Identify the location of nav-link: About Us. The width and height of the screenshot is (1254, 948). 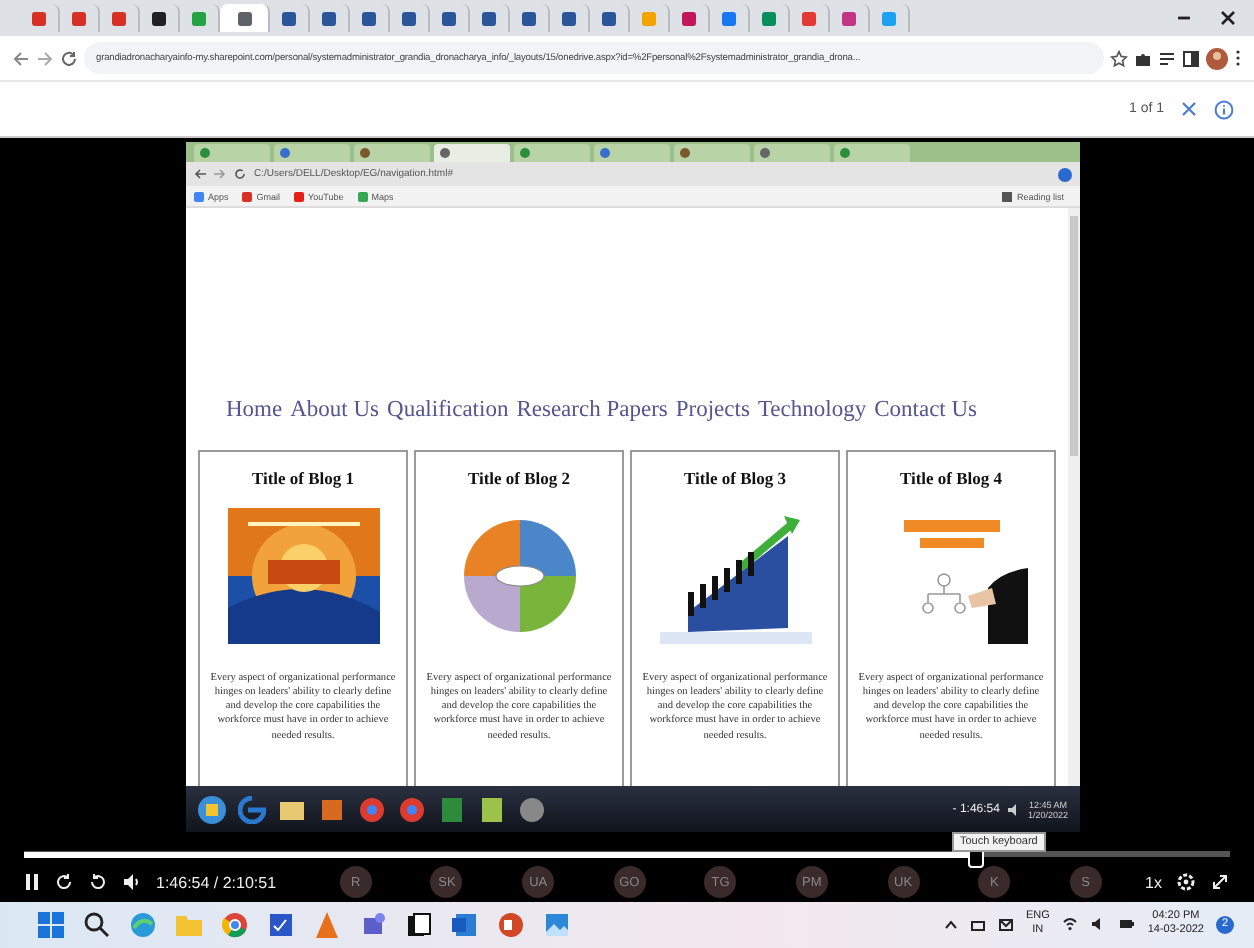
(335, 410).